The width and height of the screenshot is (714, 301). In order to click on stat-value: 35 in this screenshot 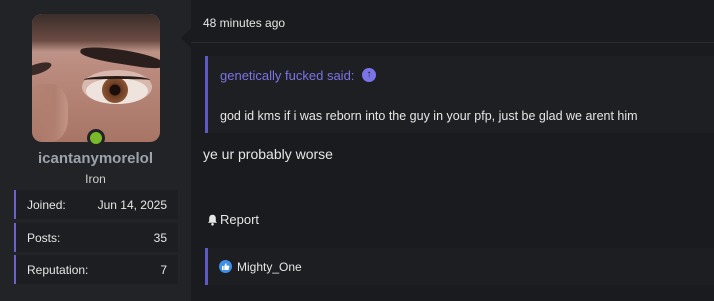, I will do `click(160, 238)`.